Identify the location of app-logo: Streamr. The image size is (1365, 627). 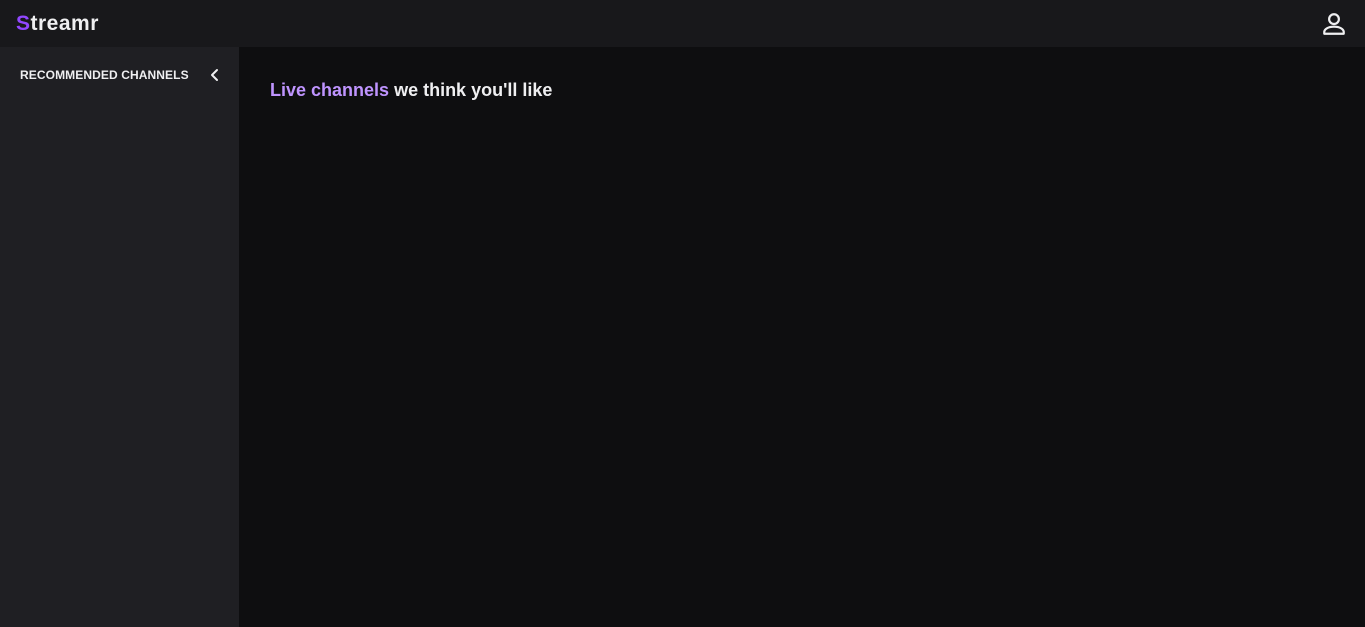
(57, 24).